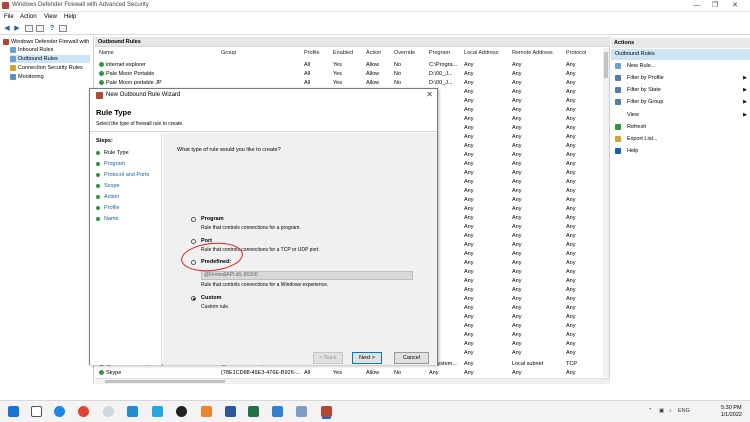  Describe the element at coordinates (228, 53) in the screenshot. I see `col-group: Group` at that location.